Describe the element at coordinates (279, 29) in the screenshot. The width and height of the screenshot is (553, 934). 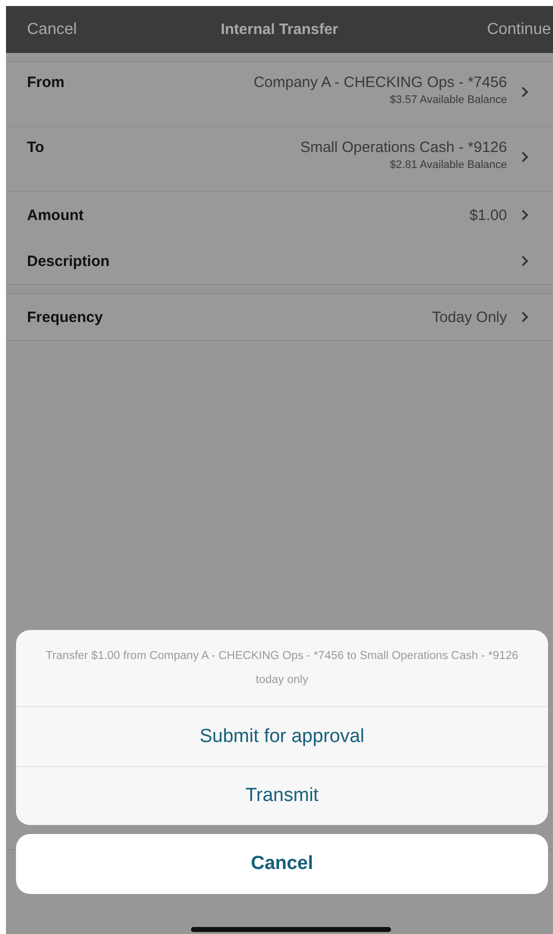
I see `screen-title: Internal Transfer` at that location.